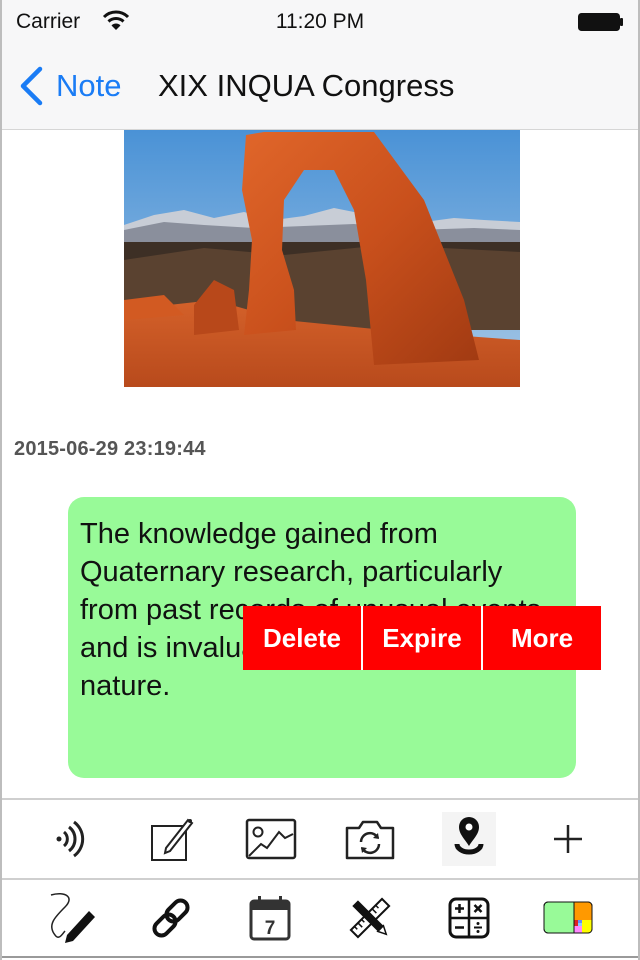 The width and height of the screenshot is (640, 960). I want to click on plus-icon, so click(568, 839).